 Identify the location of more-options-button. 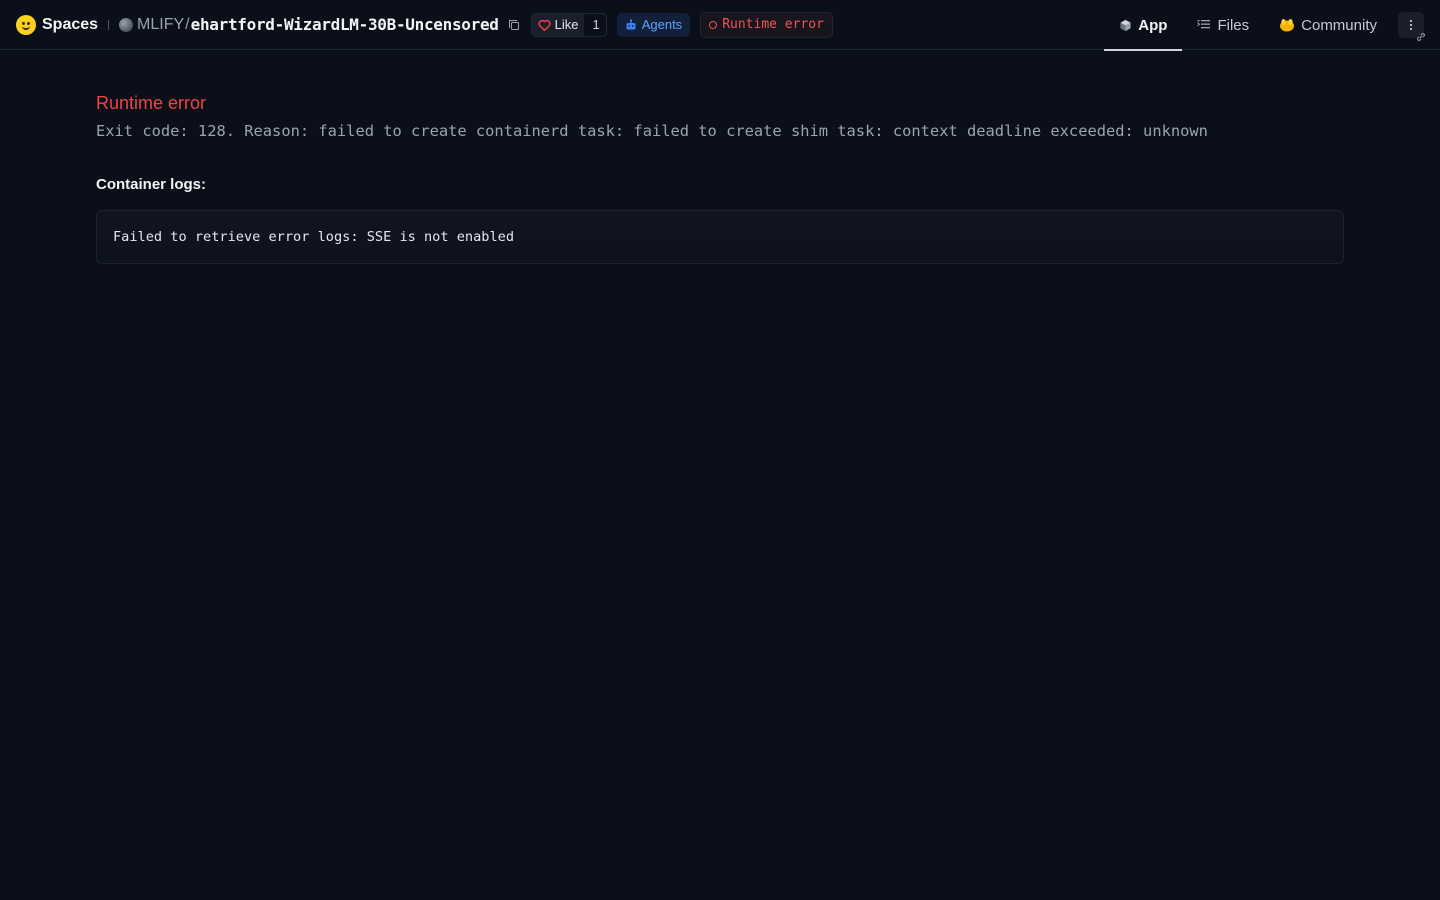
(1411, 26).